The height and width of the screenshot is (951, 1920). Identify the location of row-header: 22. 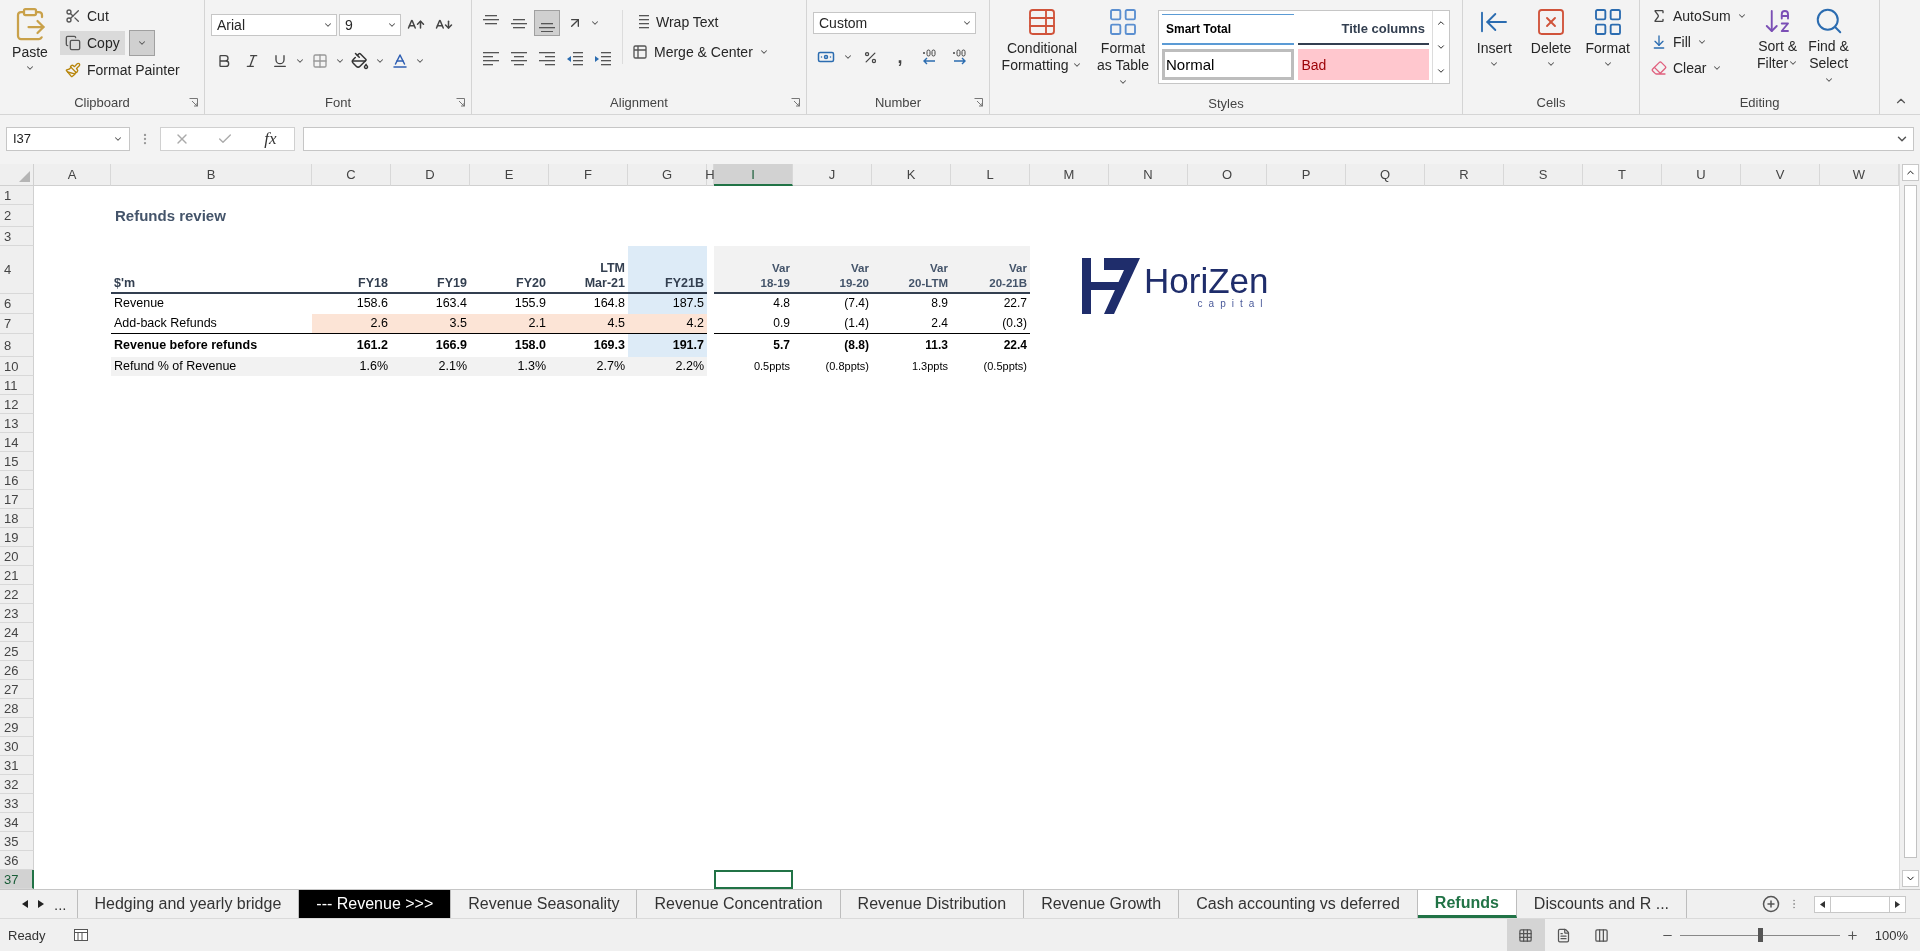
(17, 594).